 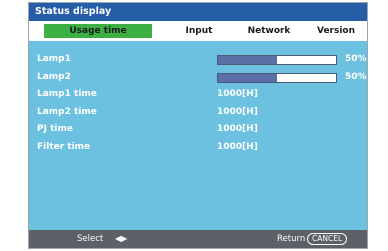 What do you see at coordinates (198, 78) in the screenshot?
I see `lamp2-row: Lamp2 50%` at bounding box center [198, 78].